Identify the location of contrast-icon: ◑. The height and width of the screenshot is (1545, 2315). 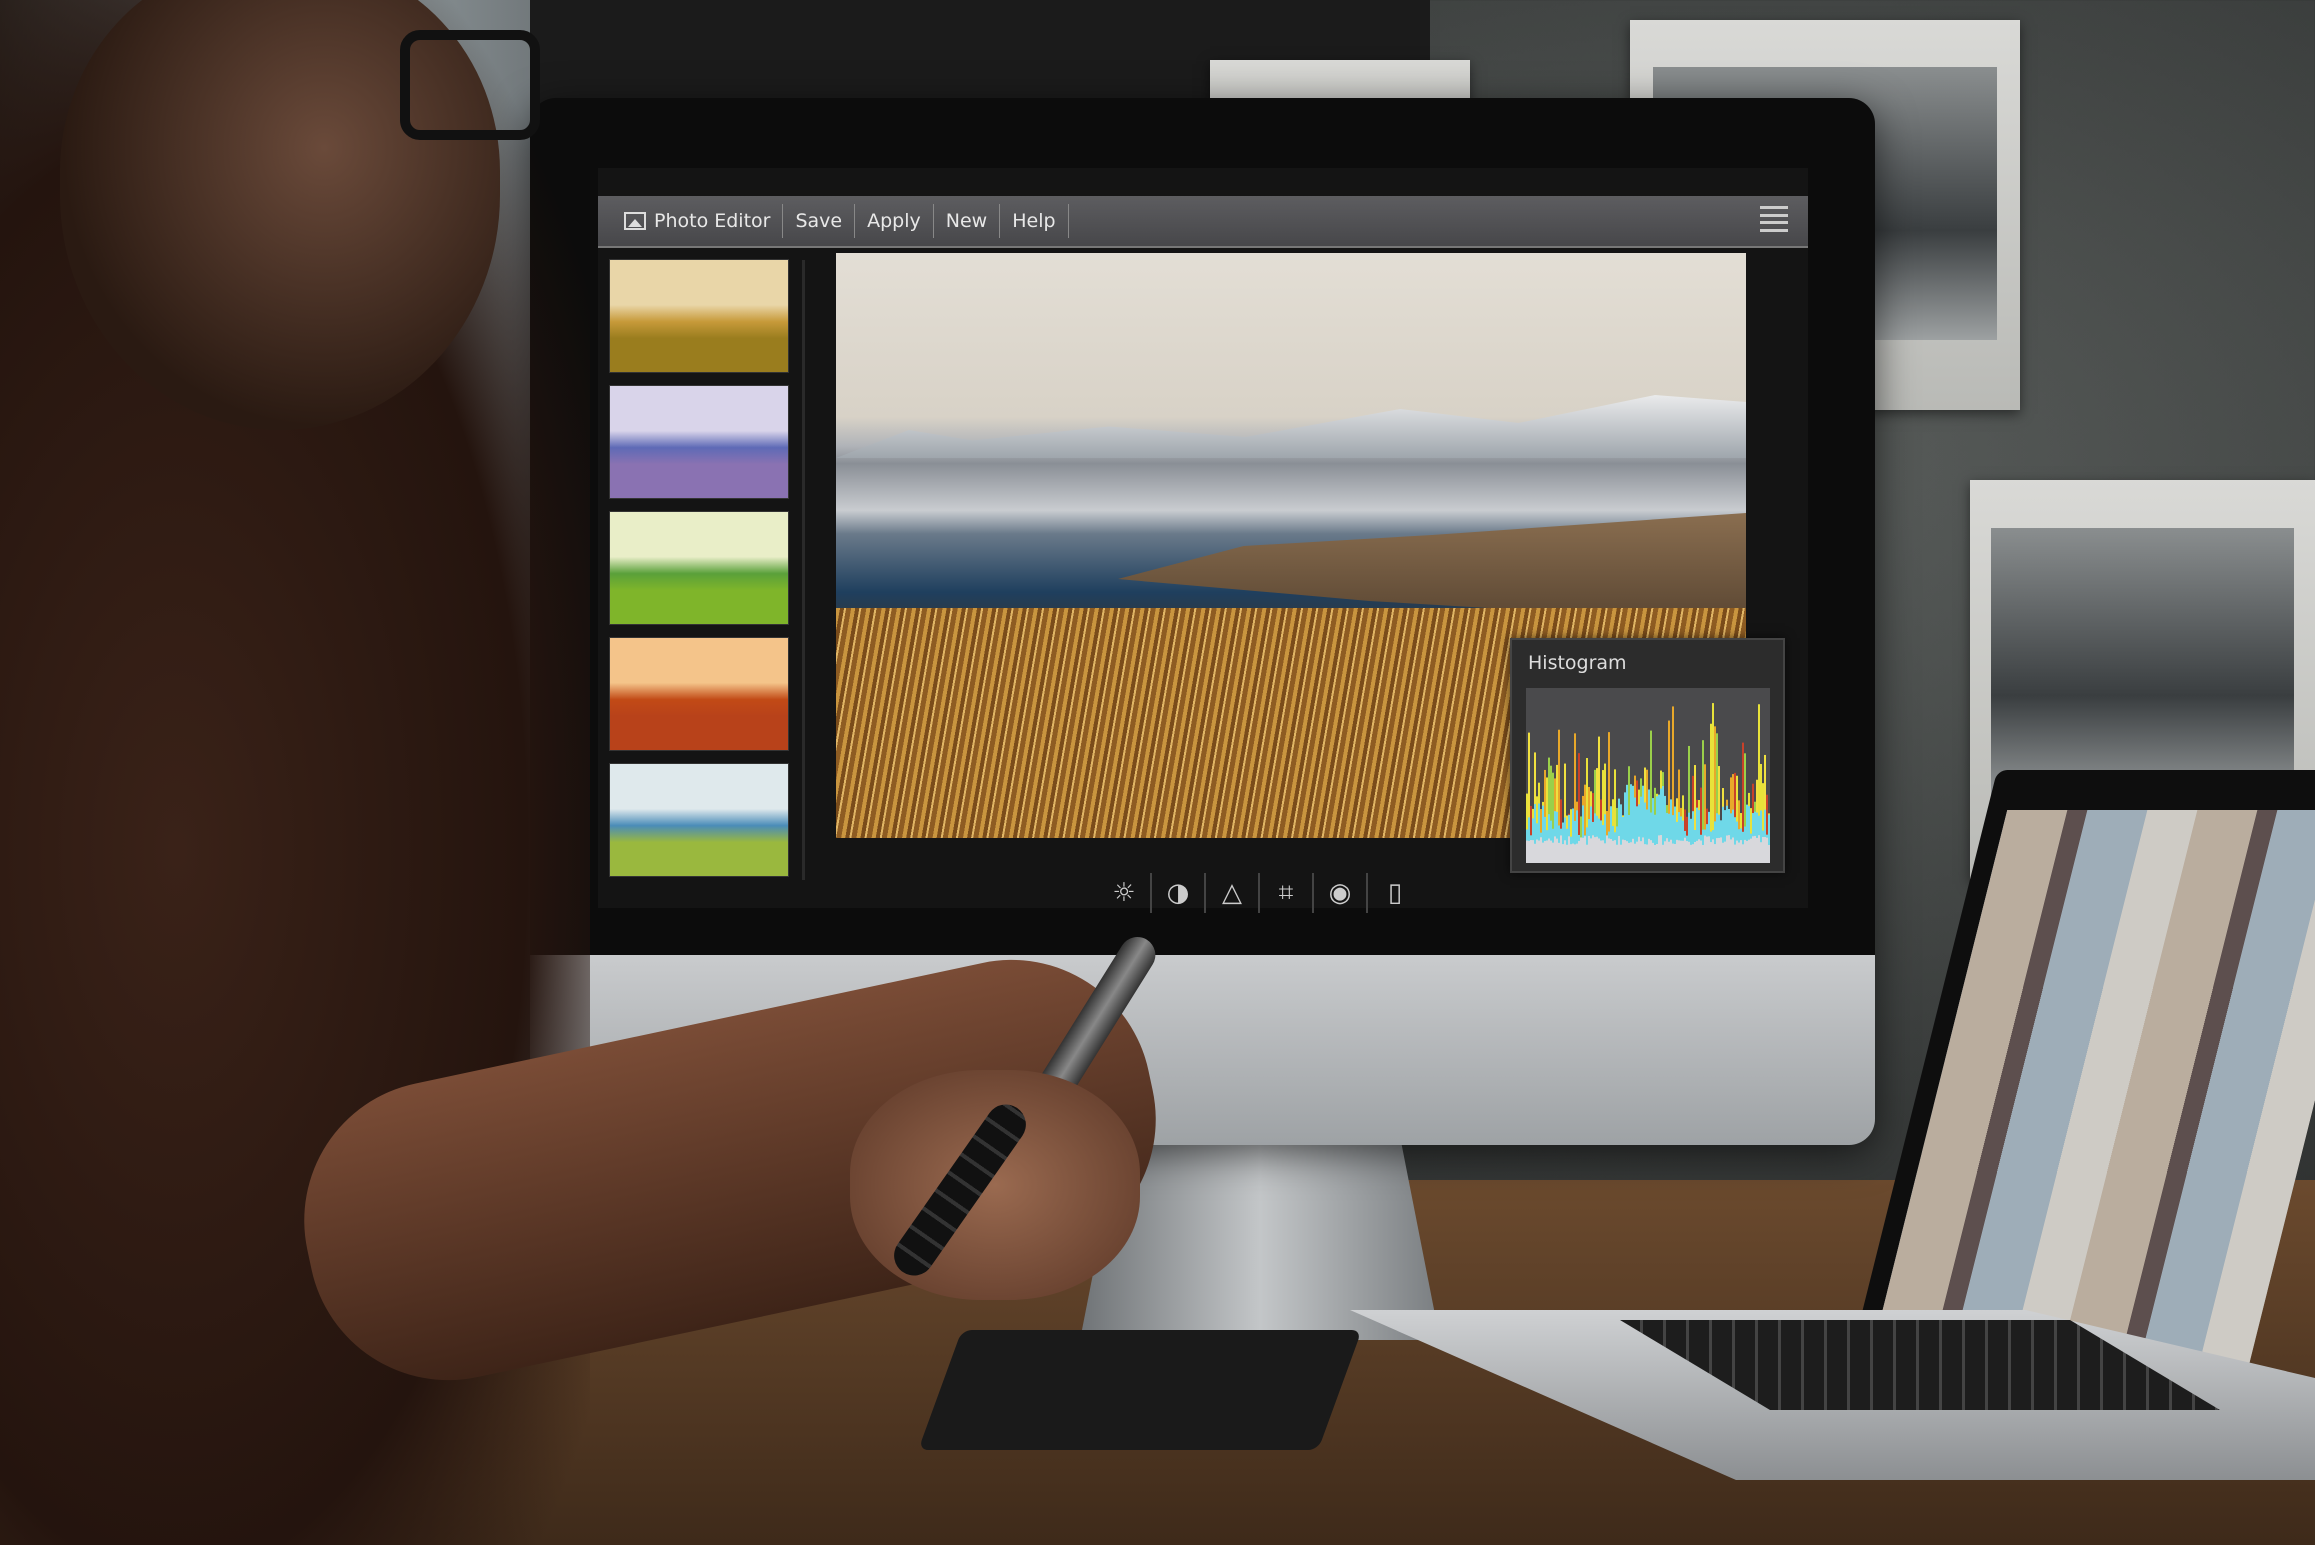
(1179, 893).